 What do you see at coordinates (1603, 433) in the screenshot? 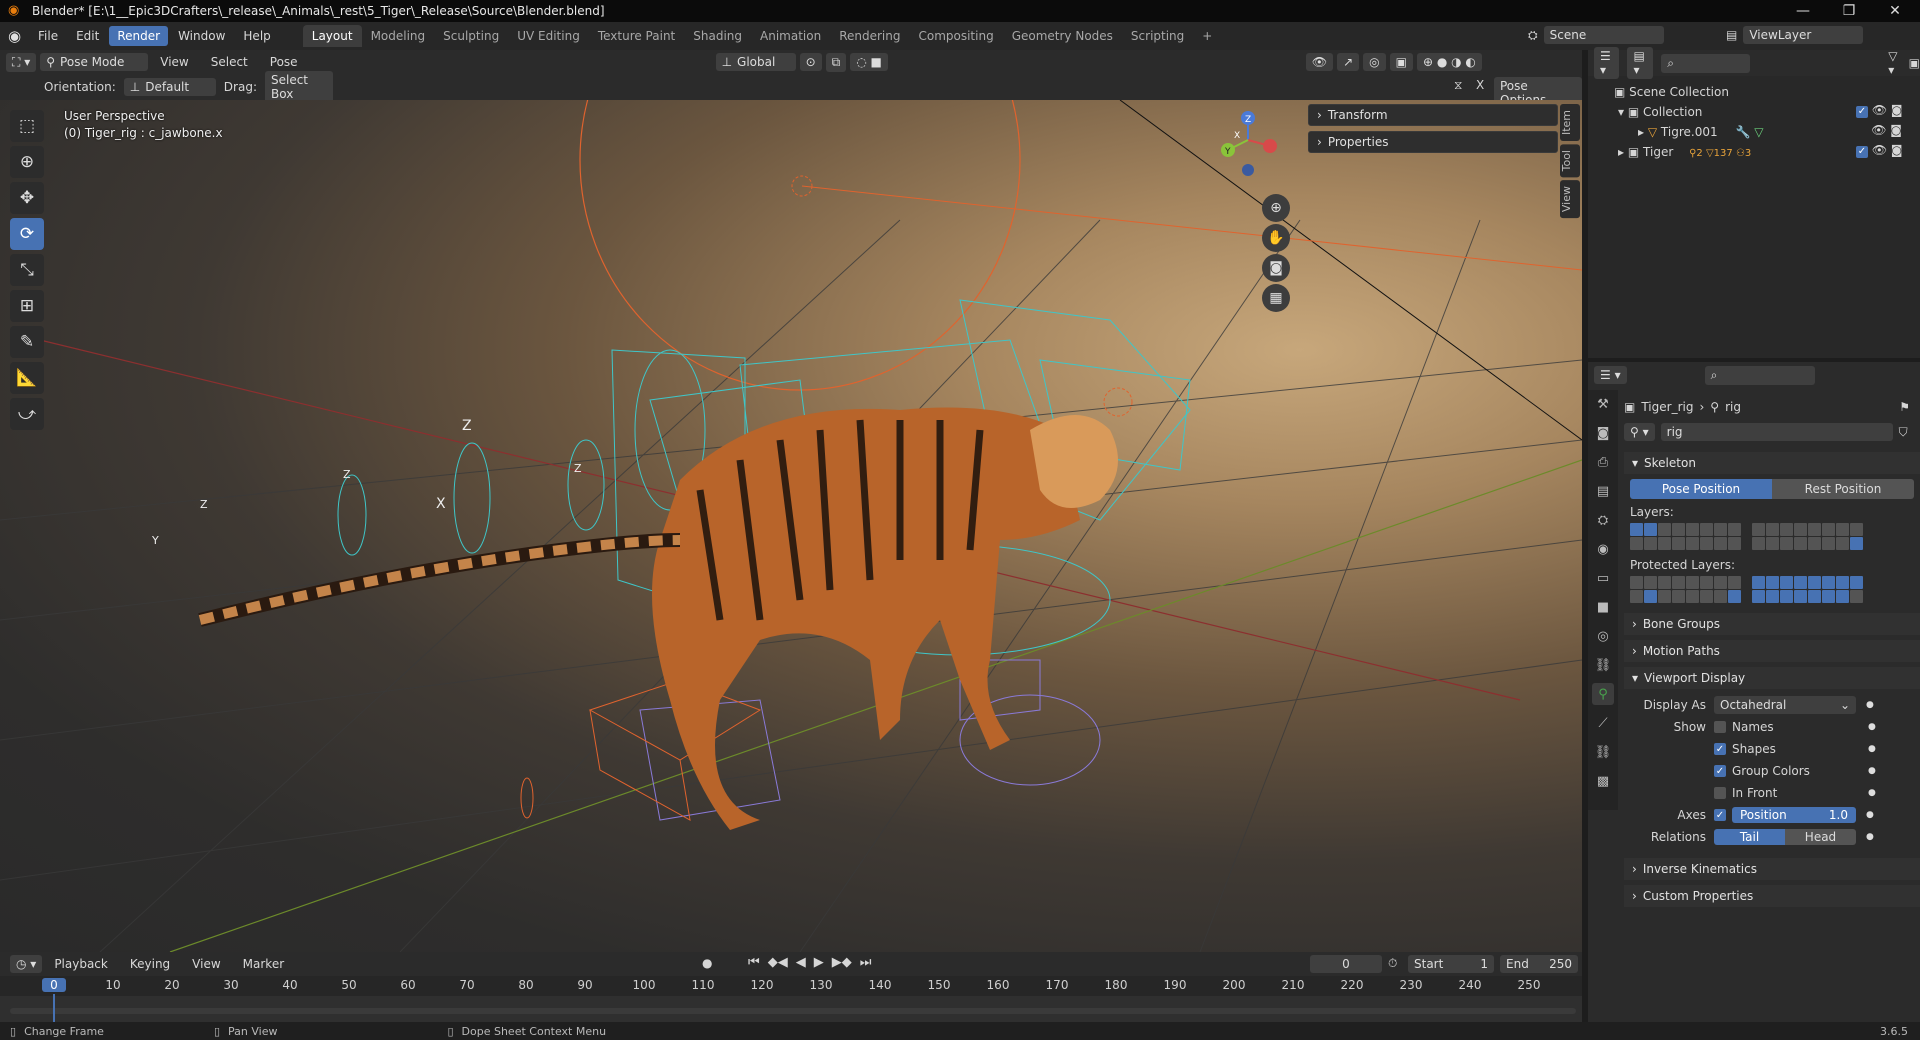
I see `render-icon: ◙` at bounding box center [1603, 433].